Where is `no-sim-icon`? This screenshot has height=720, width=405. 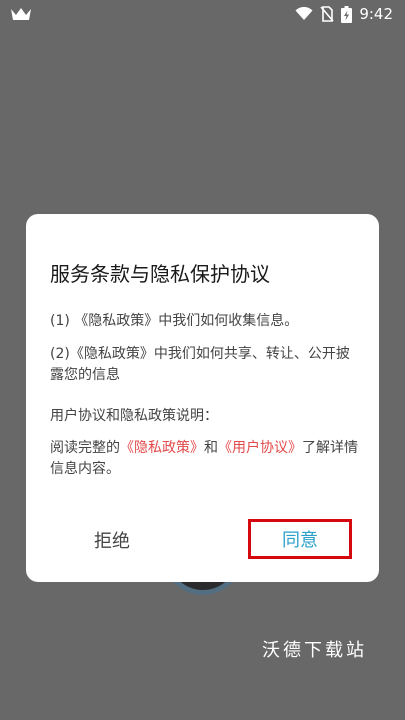 no-sim-icon is located at coordinates (327, 14).